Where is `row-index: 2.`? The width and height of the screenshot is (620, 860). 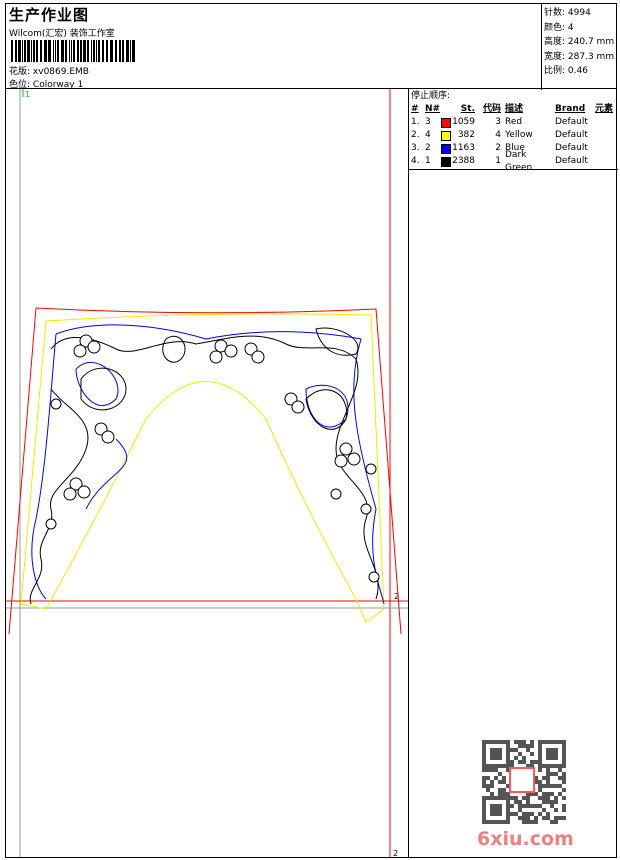 row-index: 2. is located at coordinates (415, 135).